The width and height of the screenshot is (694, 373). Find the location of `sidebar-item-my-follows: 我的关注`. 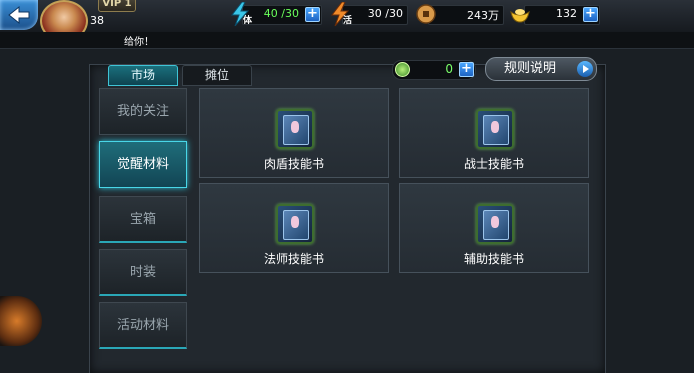

sidebar-item-my-follows: 我的关注 is located at coordinates (143, 111).